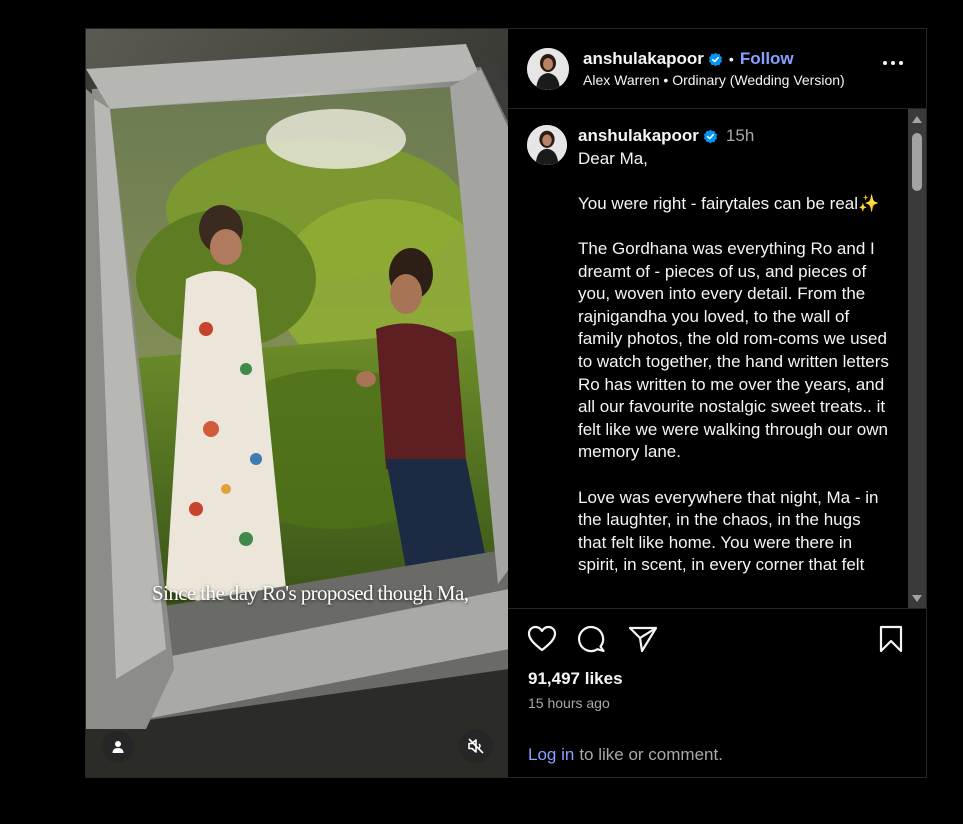  Describe the element at coordinates (717, 639) in the screenshot. I see `post-actions` at that location.